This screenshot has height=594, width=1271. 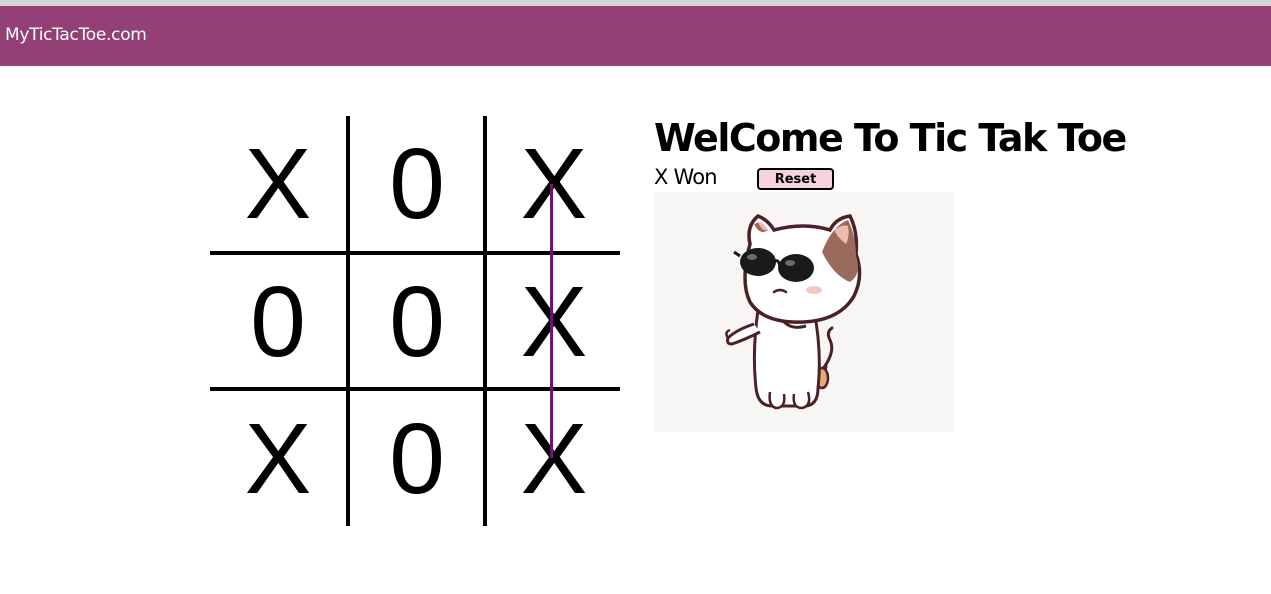 I want to click on board-cell-9: X, so click(x=554, y=459).